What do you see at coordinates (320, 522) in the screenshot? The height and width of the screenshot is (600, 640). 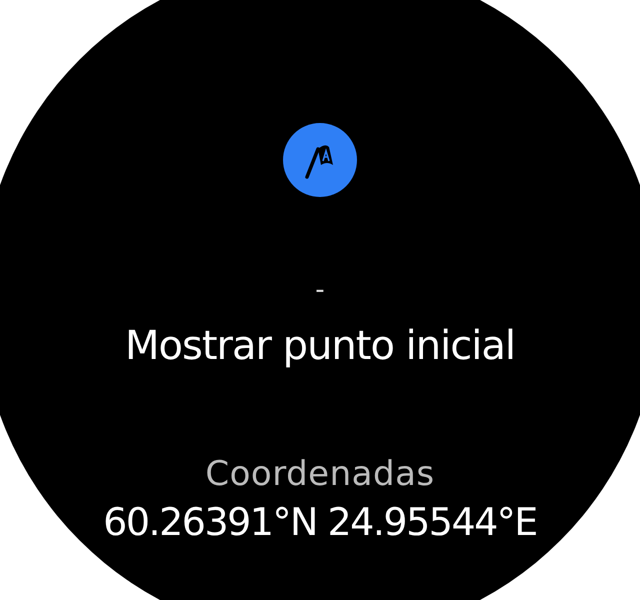 I see `coordinates-value: 60.26391°N 24.95544°E` at bounding box center [320, 522].